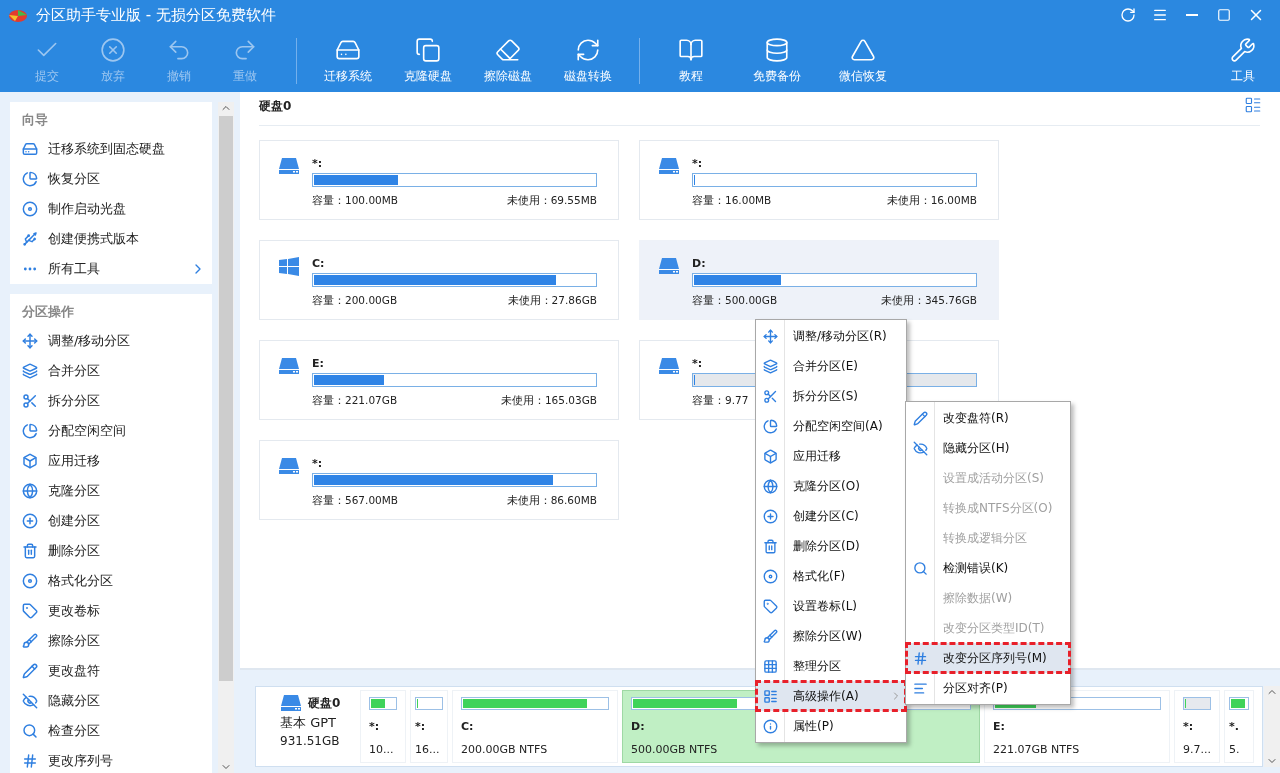 This screenshot has width=1280, height=773. Describe the element at coordinates (732, 201) in the screenshot. I see `capacity-text: 容量：16.00MB` at that location.